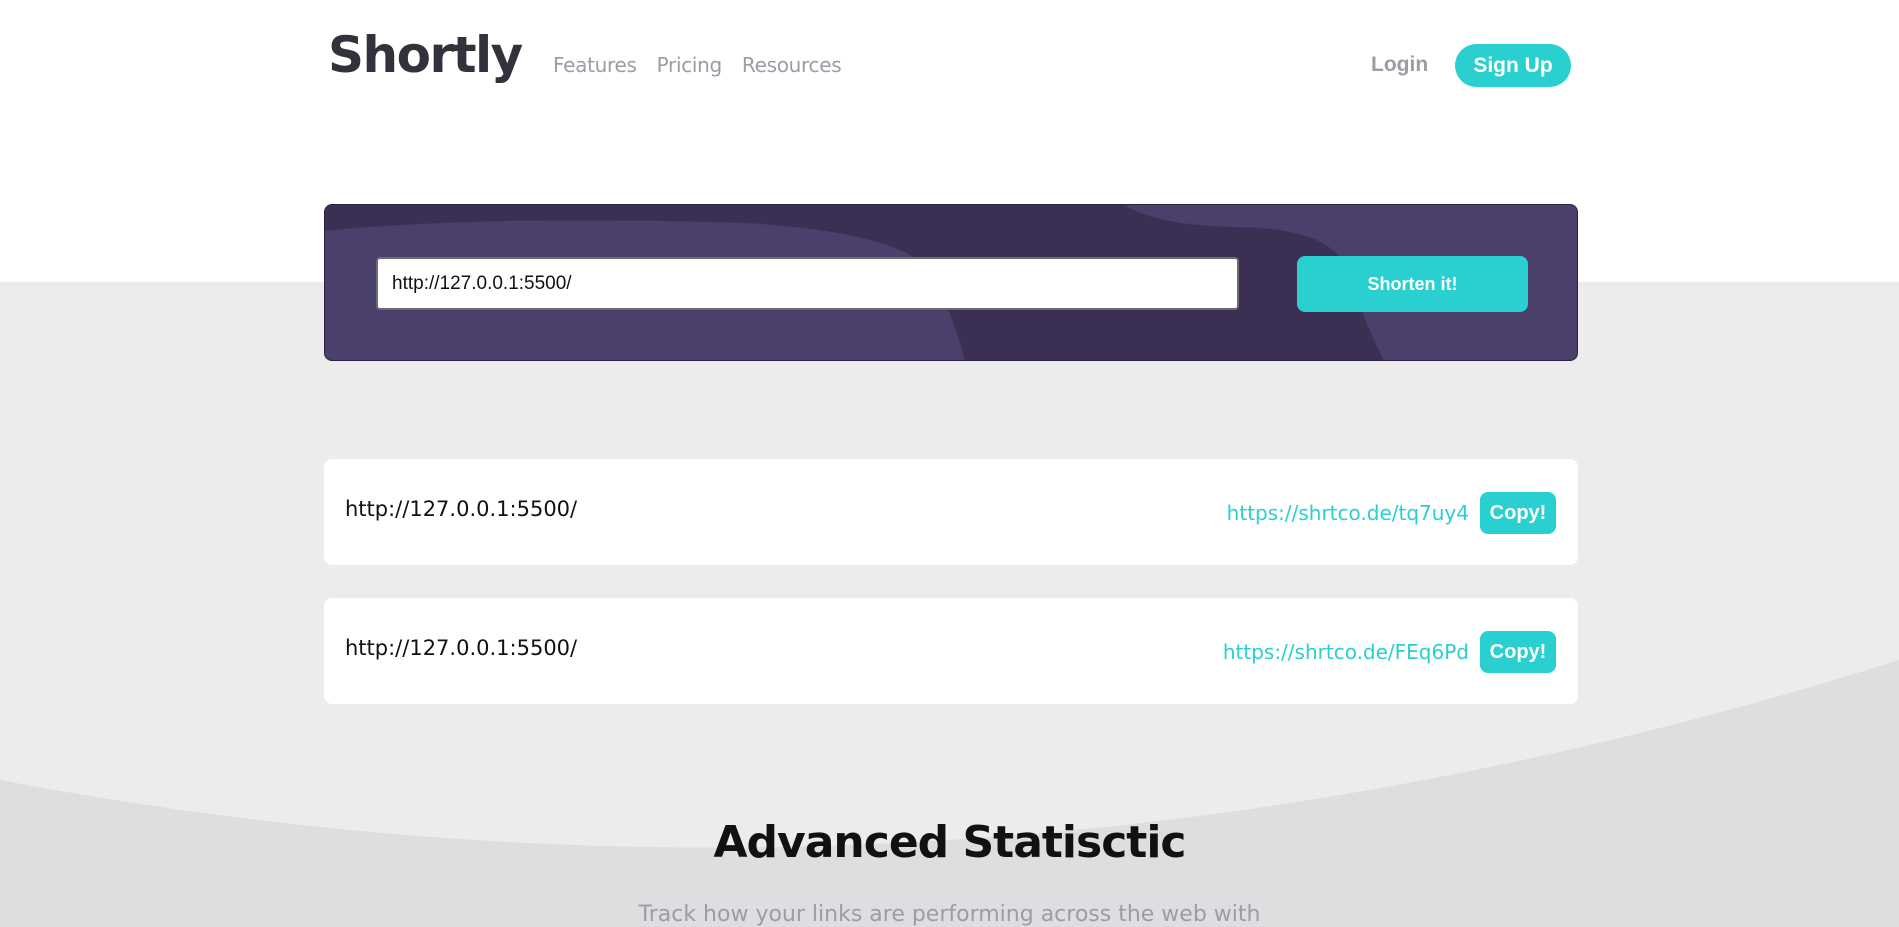 Image resolution: width=1899 pixels, height=927 pixels. I want to click on login-link: Login, so click(1399, 65).